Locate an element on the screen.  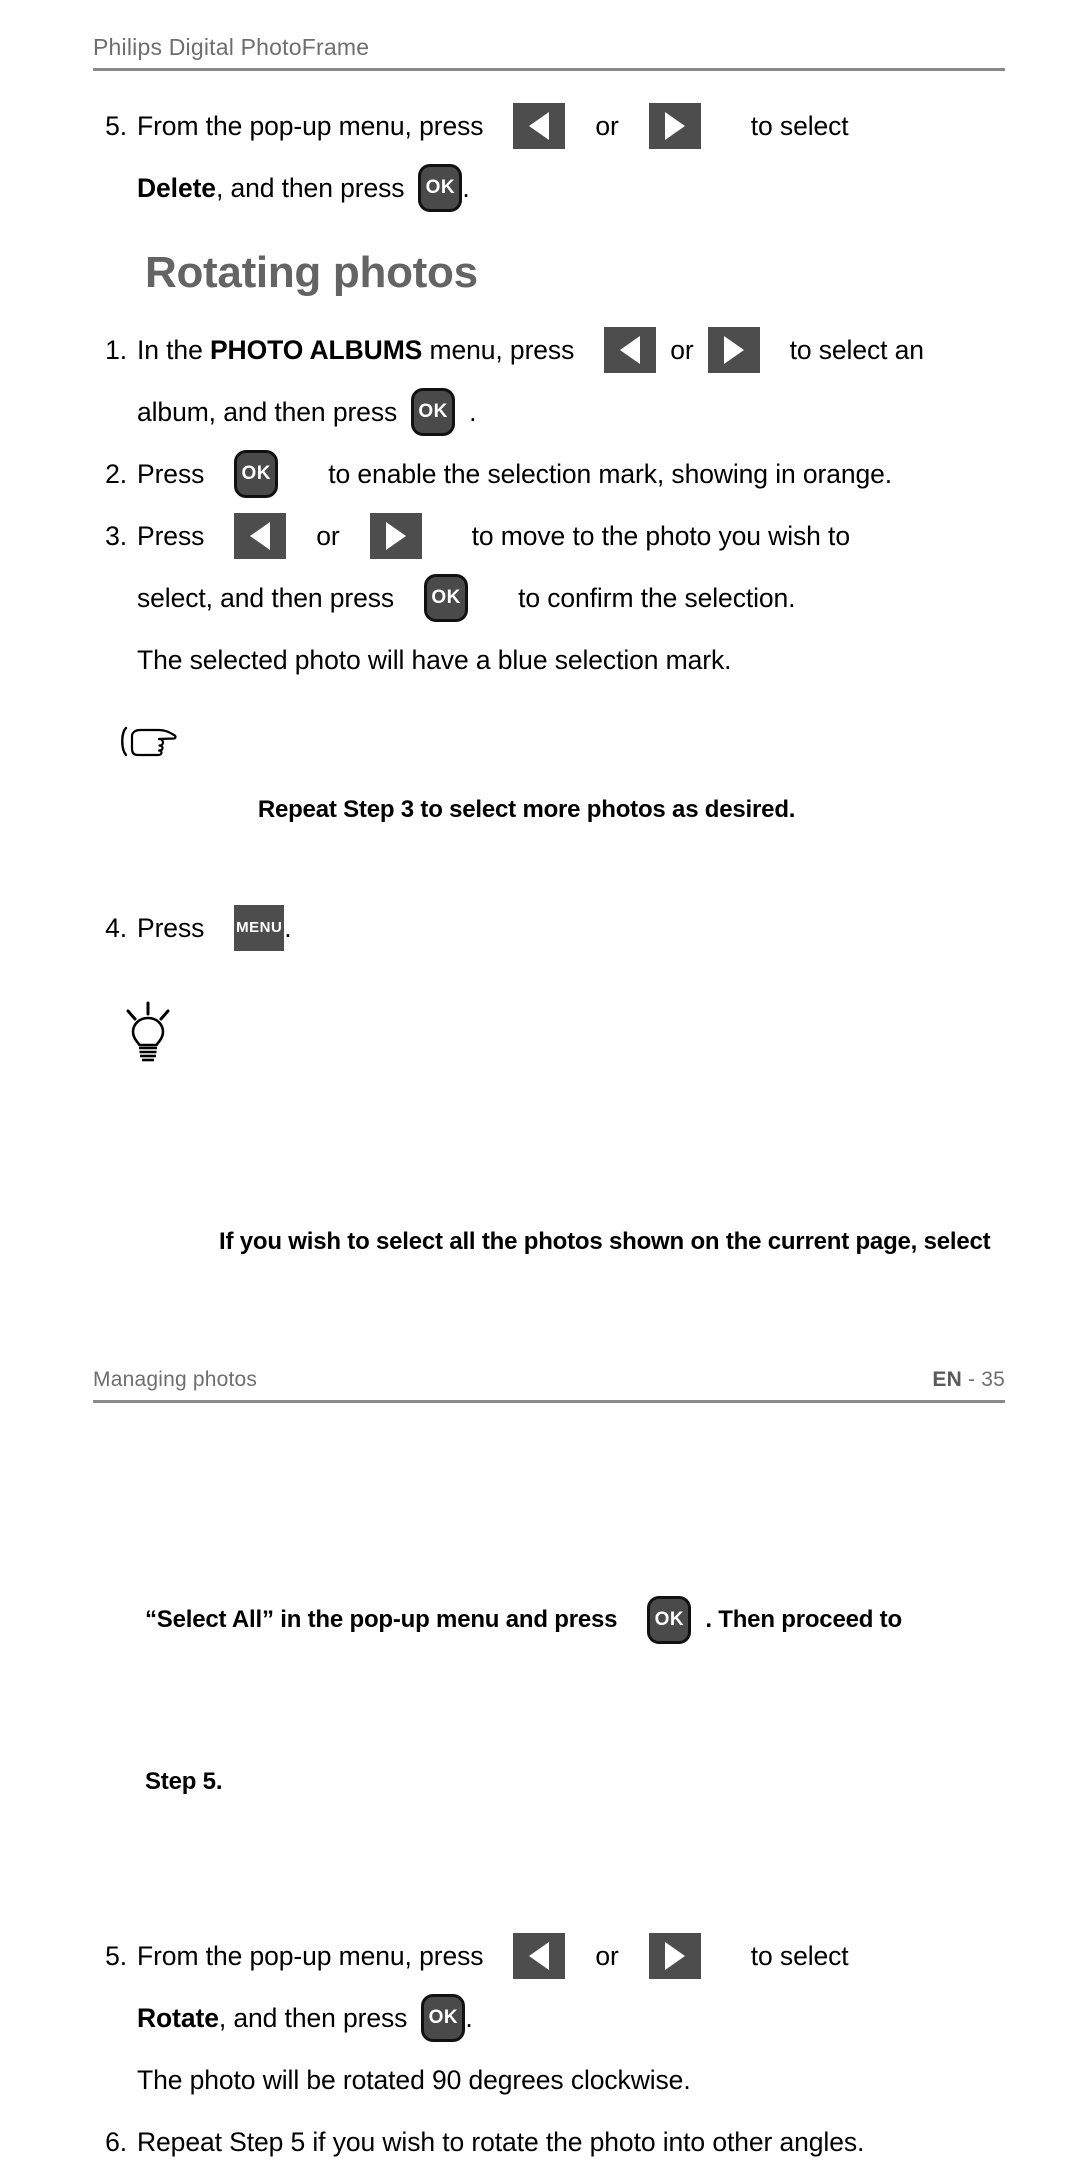
note-bulb-text: Step 5. is located at coordinates (184, 1781).